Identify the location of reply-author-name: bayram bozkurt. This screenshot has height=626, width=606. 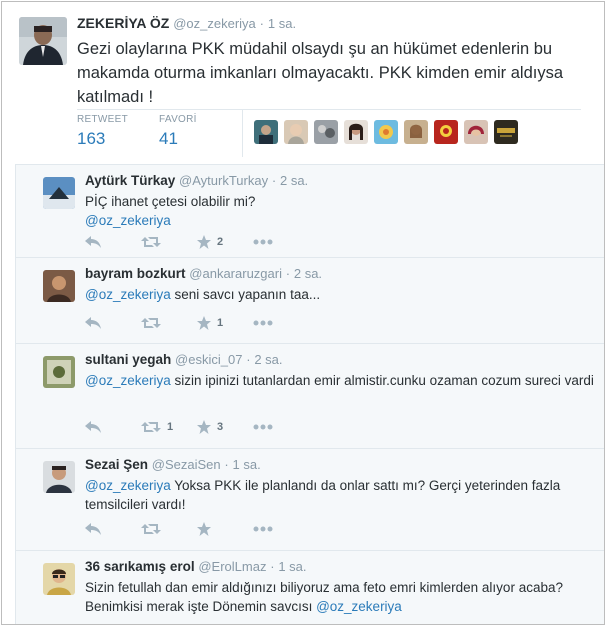
(135, 273).